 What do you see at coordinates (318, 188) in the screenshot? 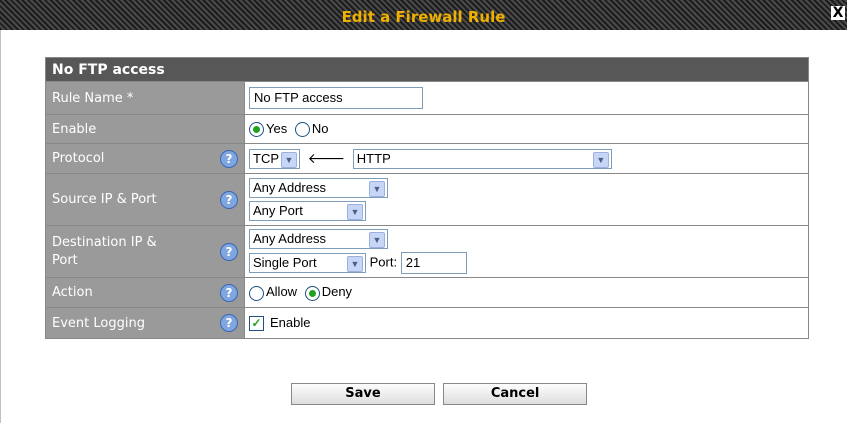
I see `source-address-select: Any Address ▼` at bounding box center [318, 188].